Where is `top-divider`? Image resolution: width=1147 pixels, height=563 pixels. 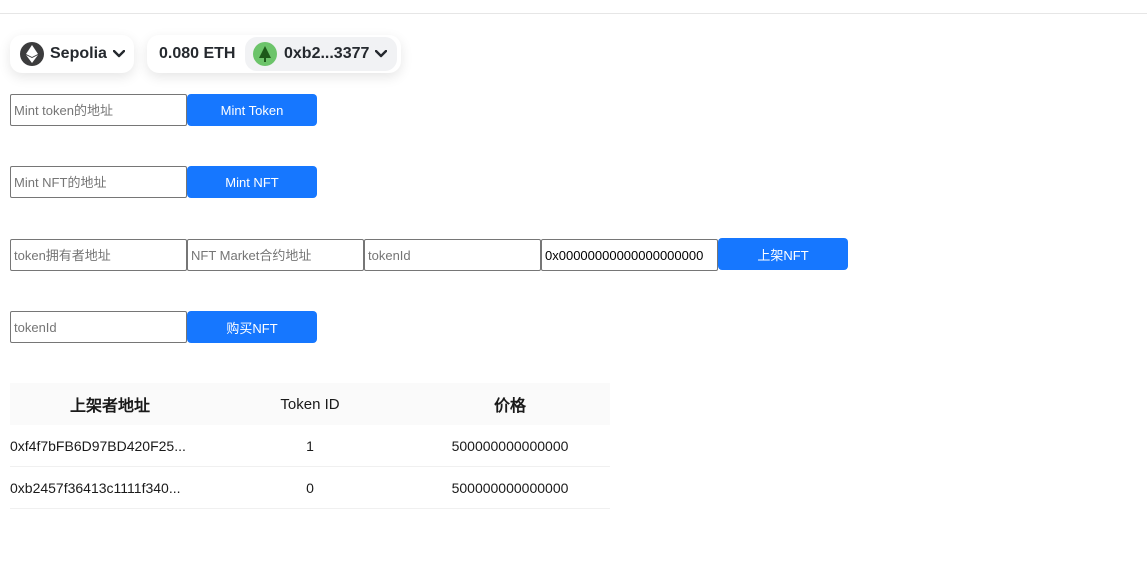
top-divider is located at coordinates (573, 13).